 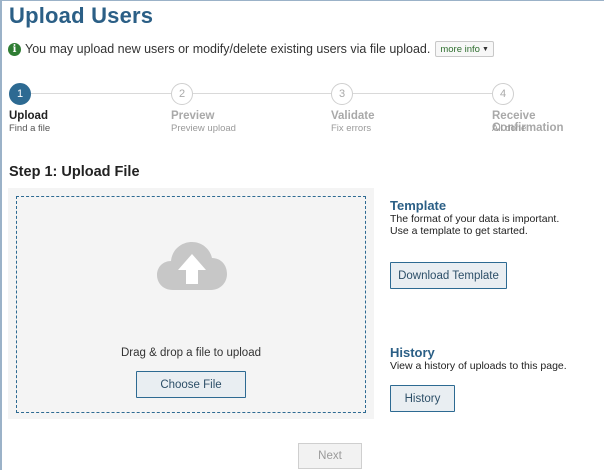 What do you see at coordinates (14, 49) in the screenshot?
I see `info-icon: i` at bounding box center [14, 49].